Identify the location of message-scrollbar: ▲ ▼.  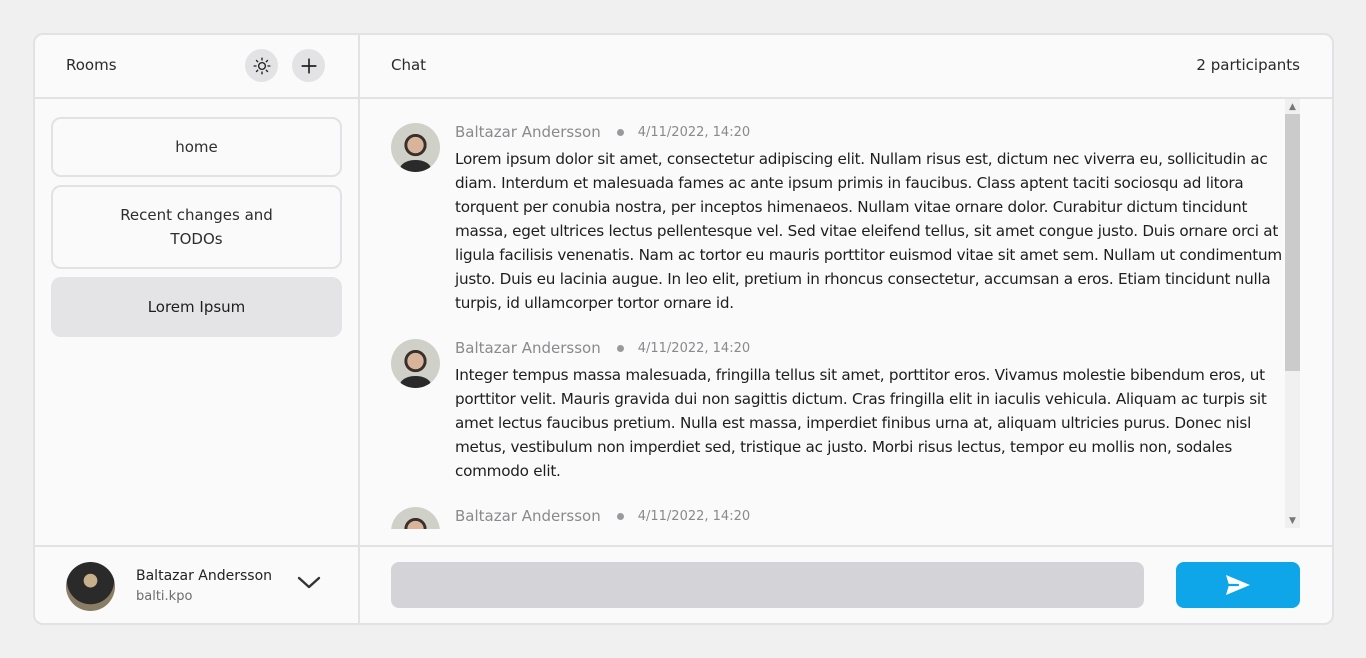
(1292, 313).